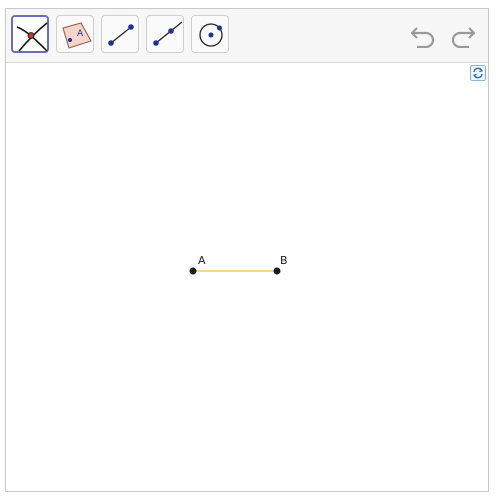 Image resolution: width=496 pixels, height=496 pixels. I want to click on point-a-label: A, so click(202, 260).